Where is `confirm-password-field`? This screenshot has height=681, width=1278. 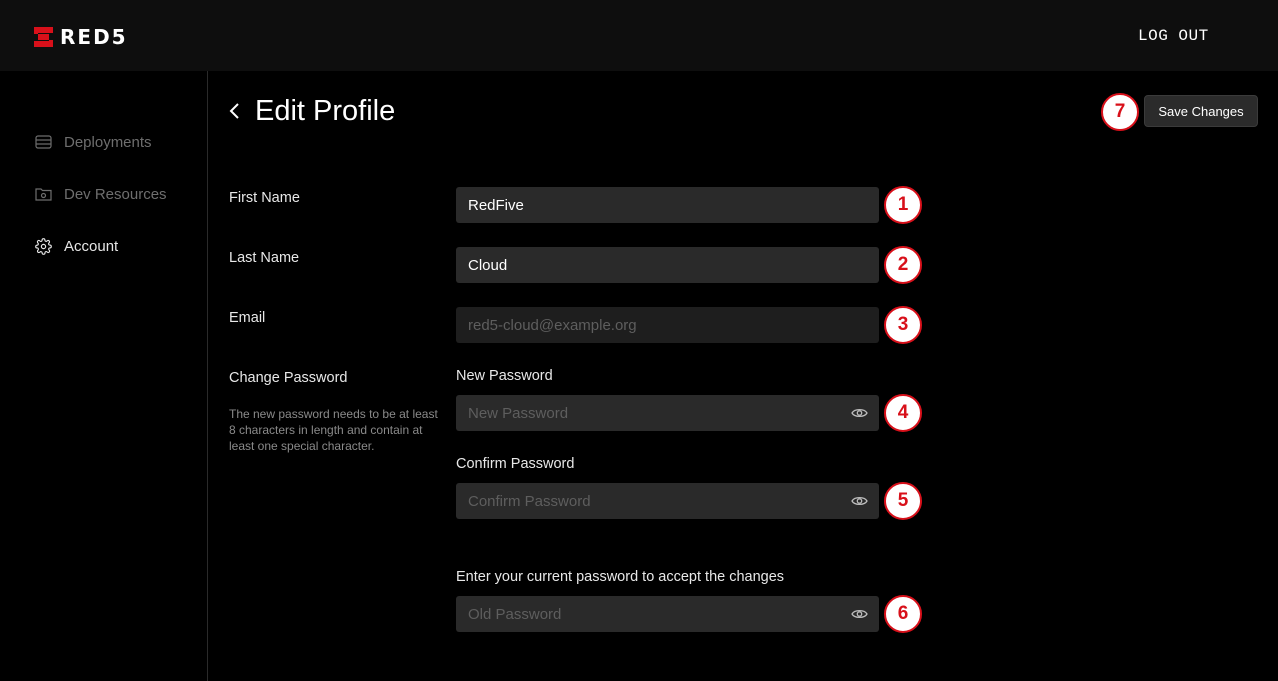 confirm-password-field is located at coordinates (667, 501).